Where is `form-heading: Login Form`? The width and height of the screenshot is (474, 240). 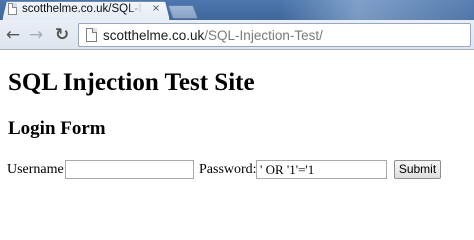
form-heading: Login Form is located at coordinates (57, 128).